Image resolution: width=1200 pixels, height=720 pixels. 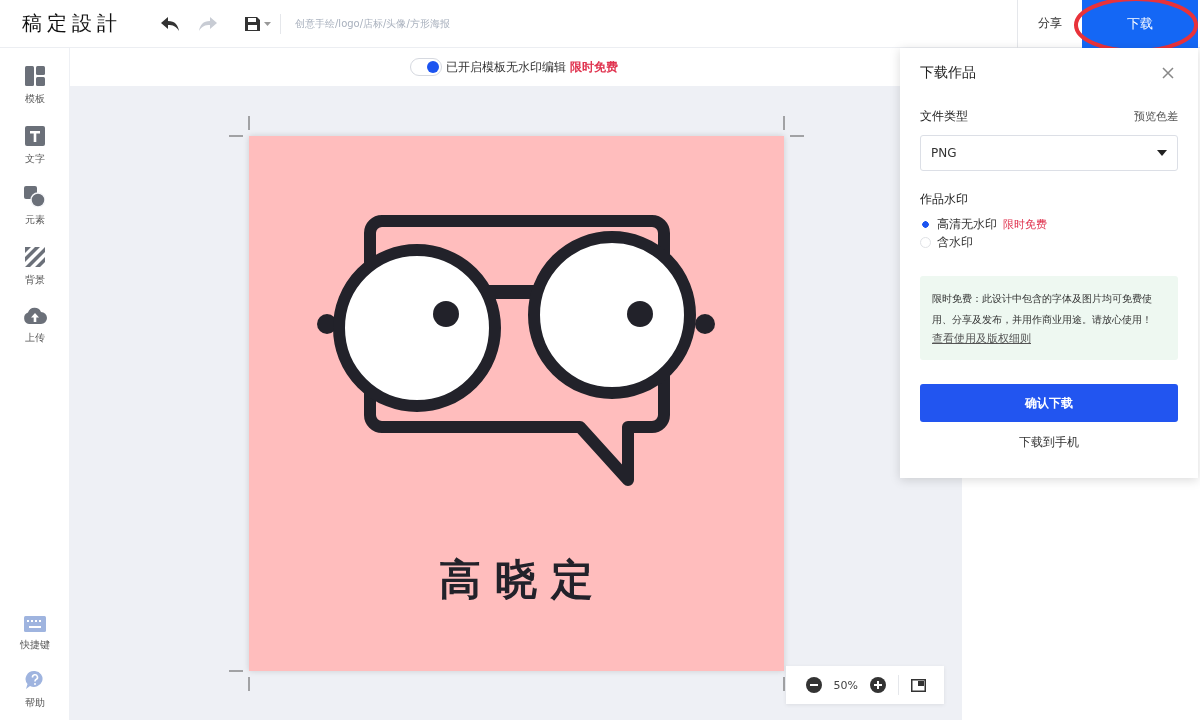 I want to click on undo-icon, so click(x=170, y=23).